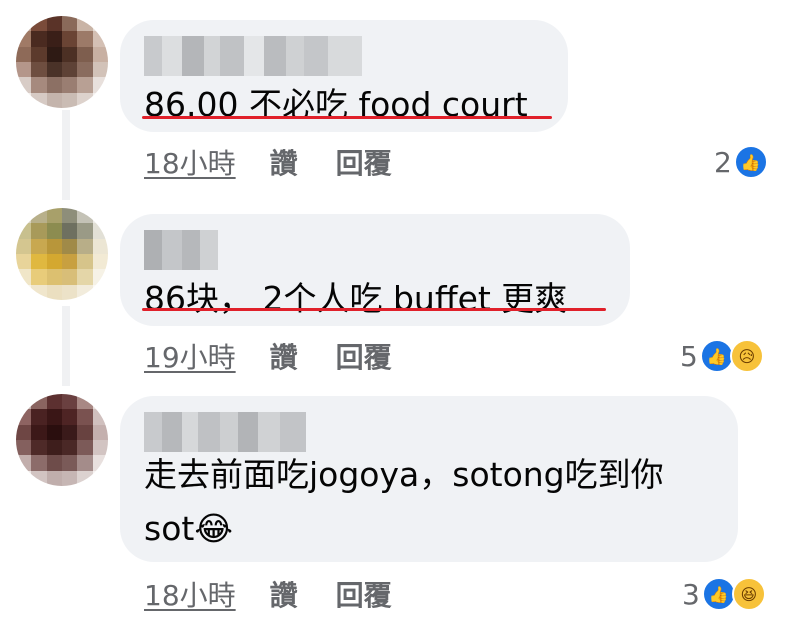  I want to click on comment-text: 走去前面吃jogoya，sotong吃到你 sot😂, so click(424, 502).